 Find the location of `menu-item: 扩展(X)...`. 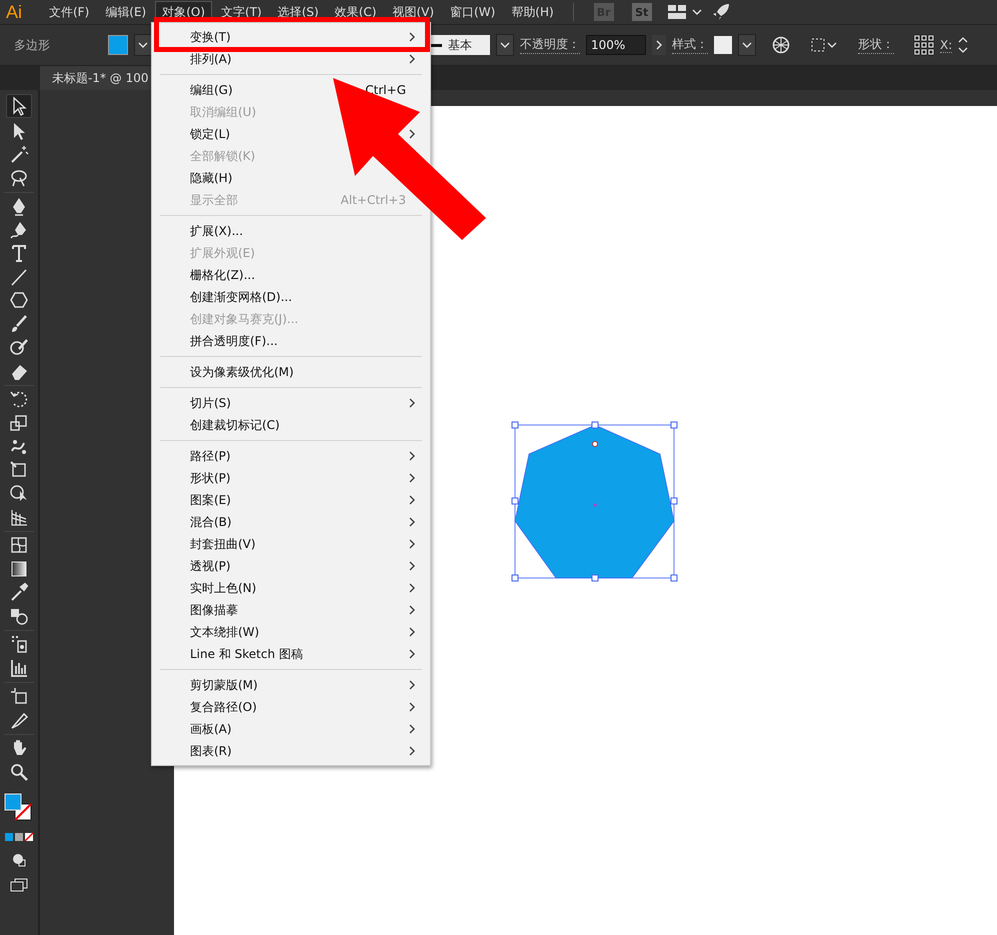

menu-item: 扩展(X)... is located at coordinates (217, 231).